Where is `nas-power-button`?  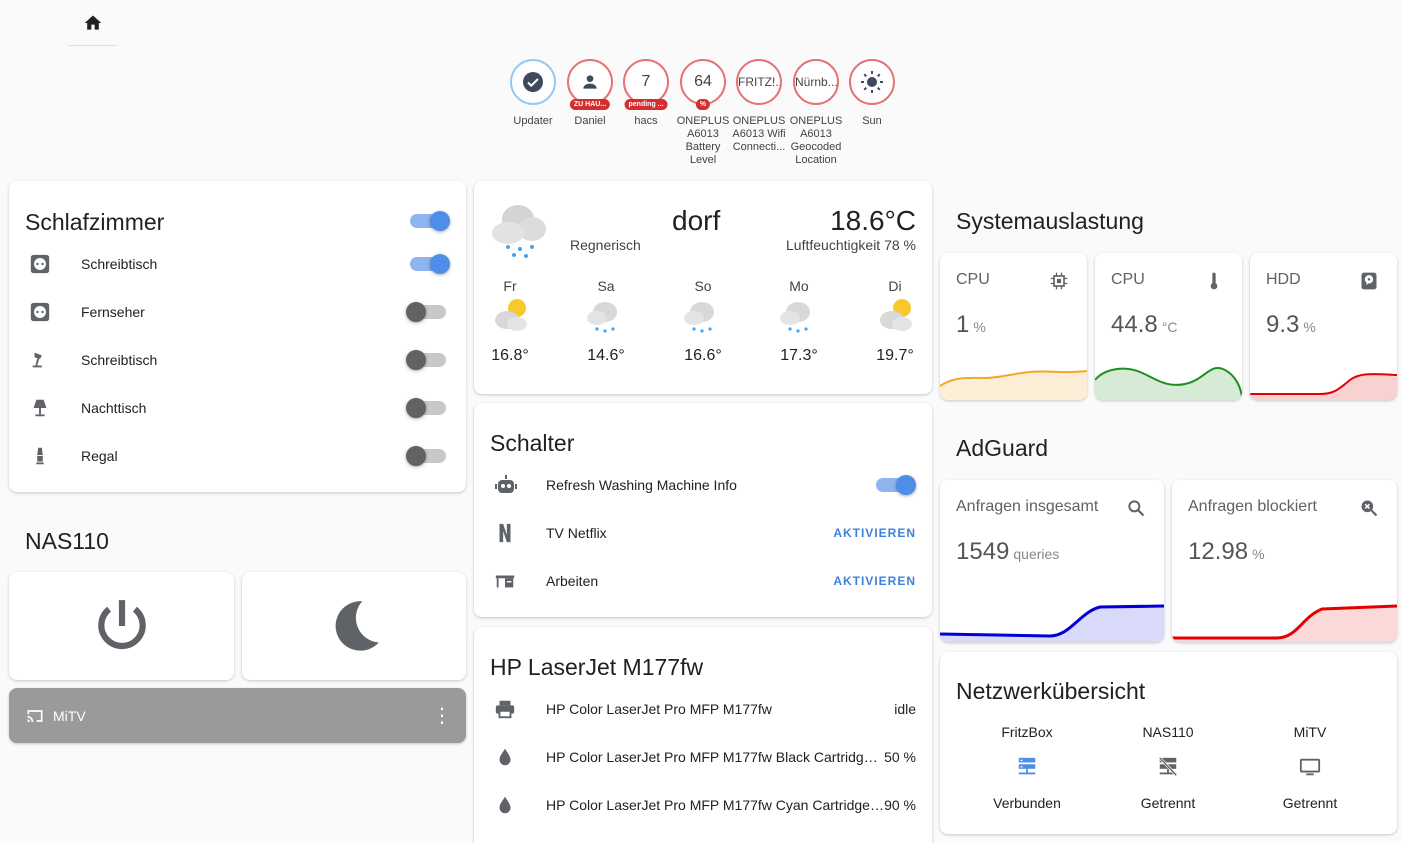 nas-power-button is located at coordinates (121, 626).